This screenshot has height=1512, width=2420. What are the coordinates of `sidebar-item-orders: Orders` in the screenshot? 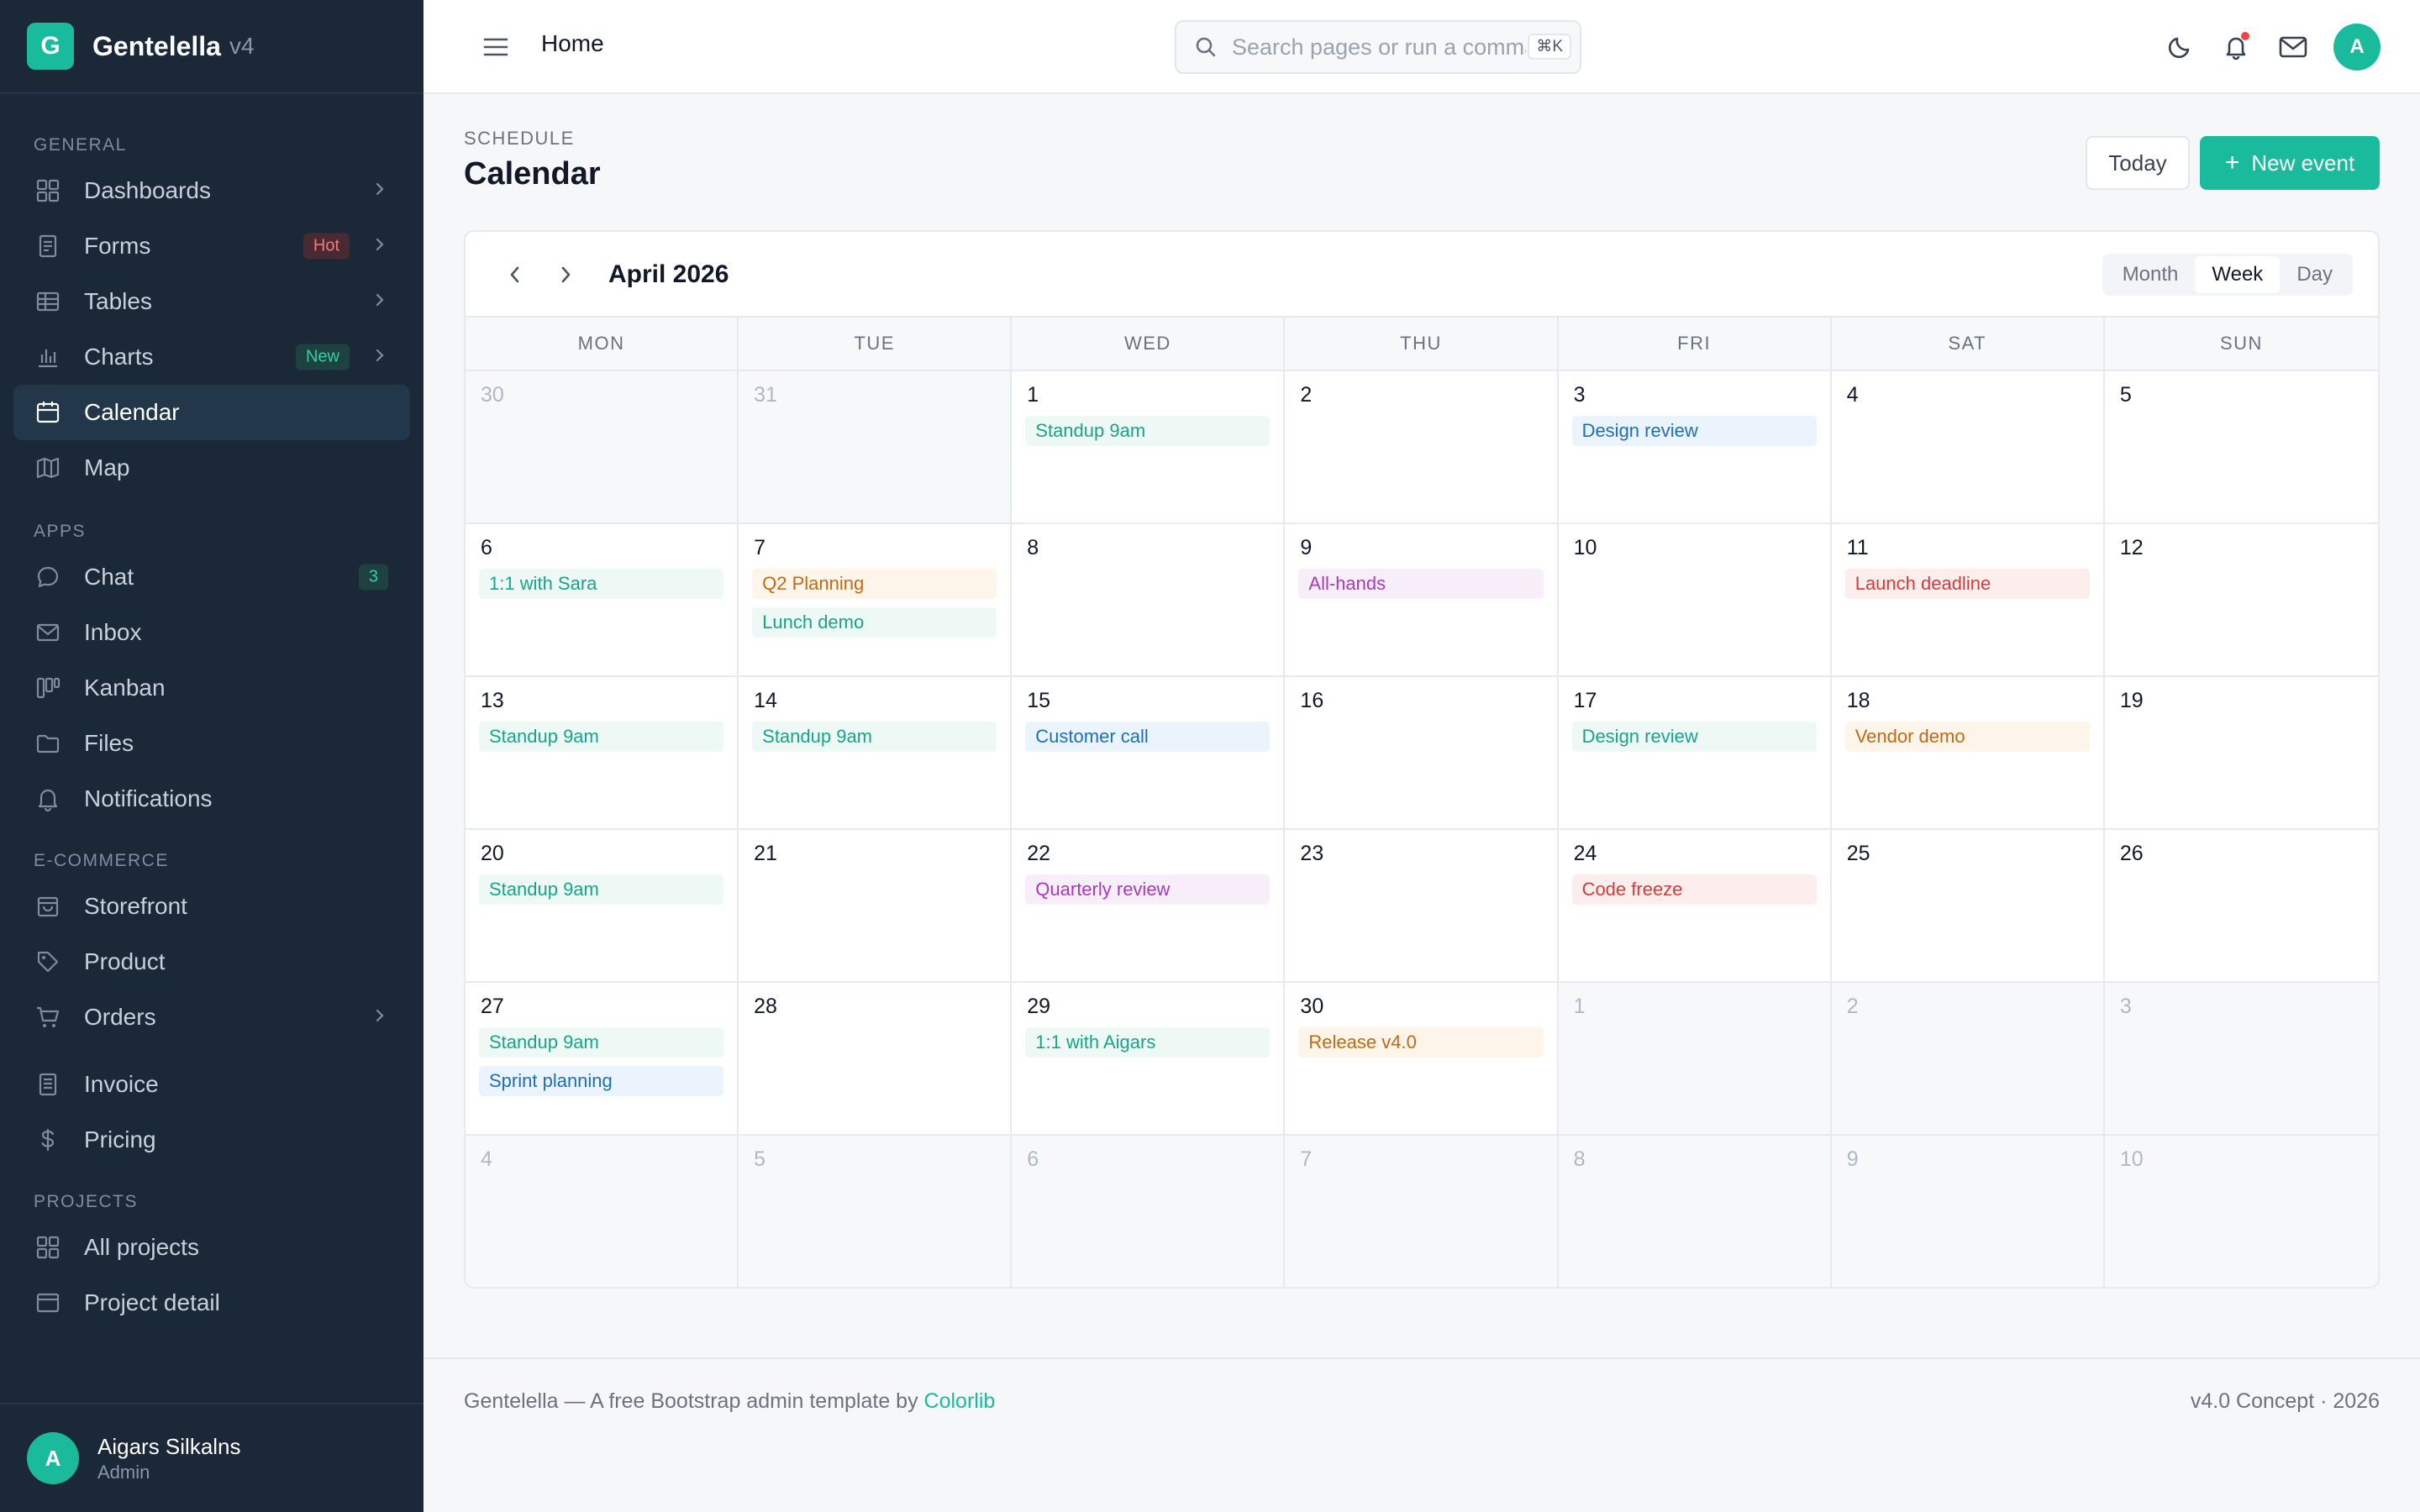 It's located at (211, 1017).